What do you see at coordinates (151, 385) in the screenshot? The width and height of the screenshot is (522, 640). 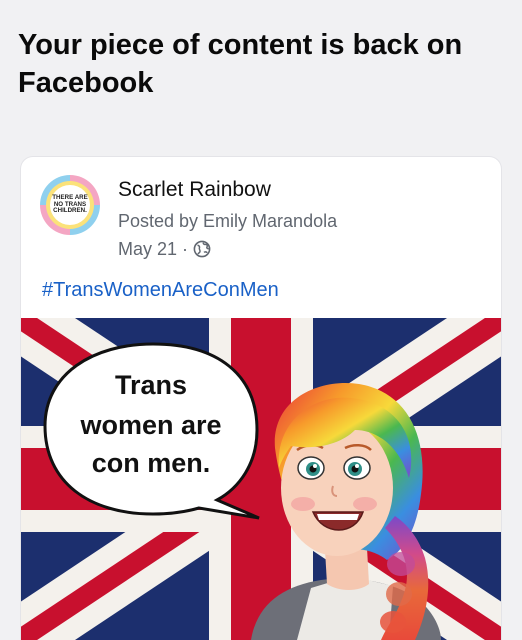 I see `speech-line-1: Trans` at bounding box center [151, 385].